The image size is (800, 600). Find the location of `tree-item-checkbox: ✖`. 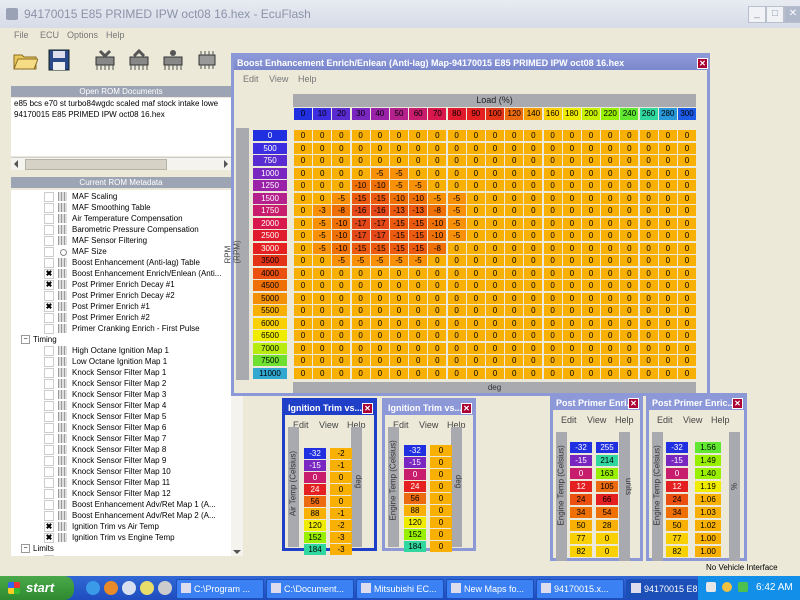

tree-item-checkbox: ✖ is located at coordinates (49, 285).